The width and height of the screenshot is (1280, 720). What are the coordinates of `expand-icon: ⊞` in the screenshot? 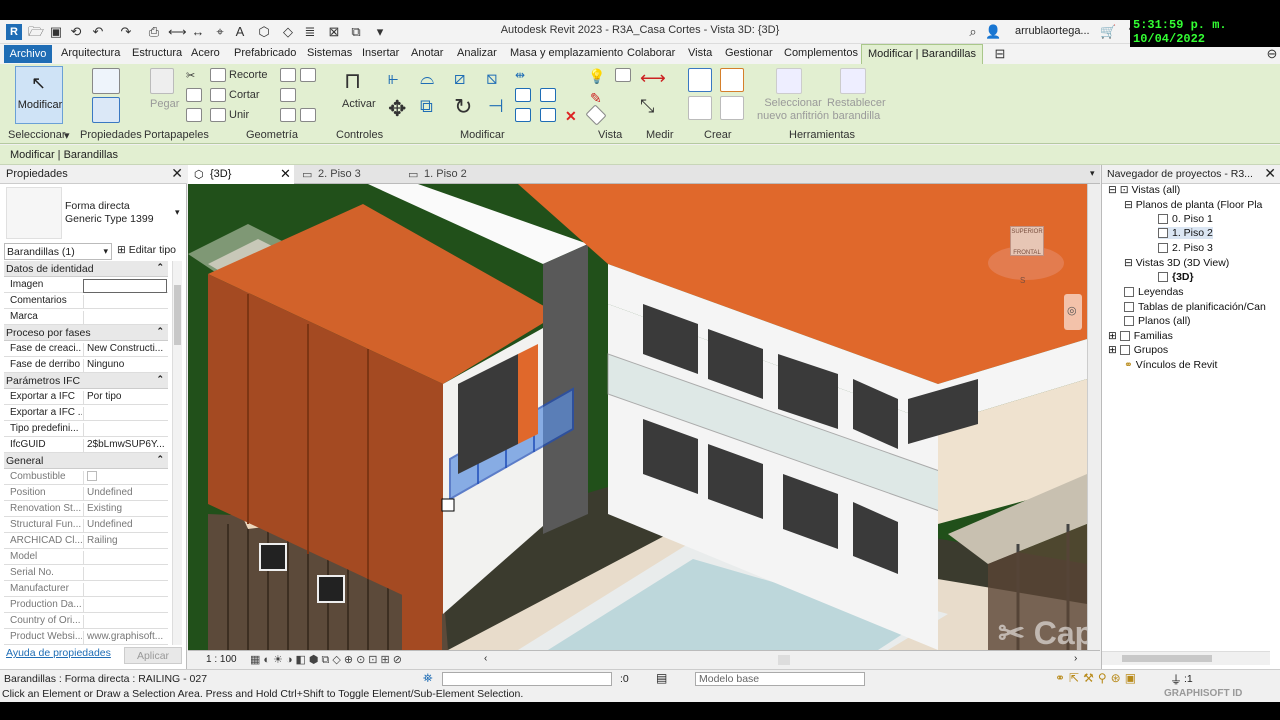 It's located at (1112, 336).